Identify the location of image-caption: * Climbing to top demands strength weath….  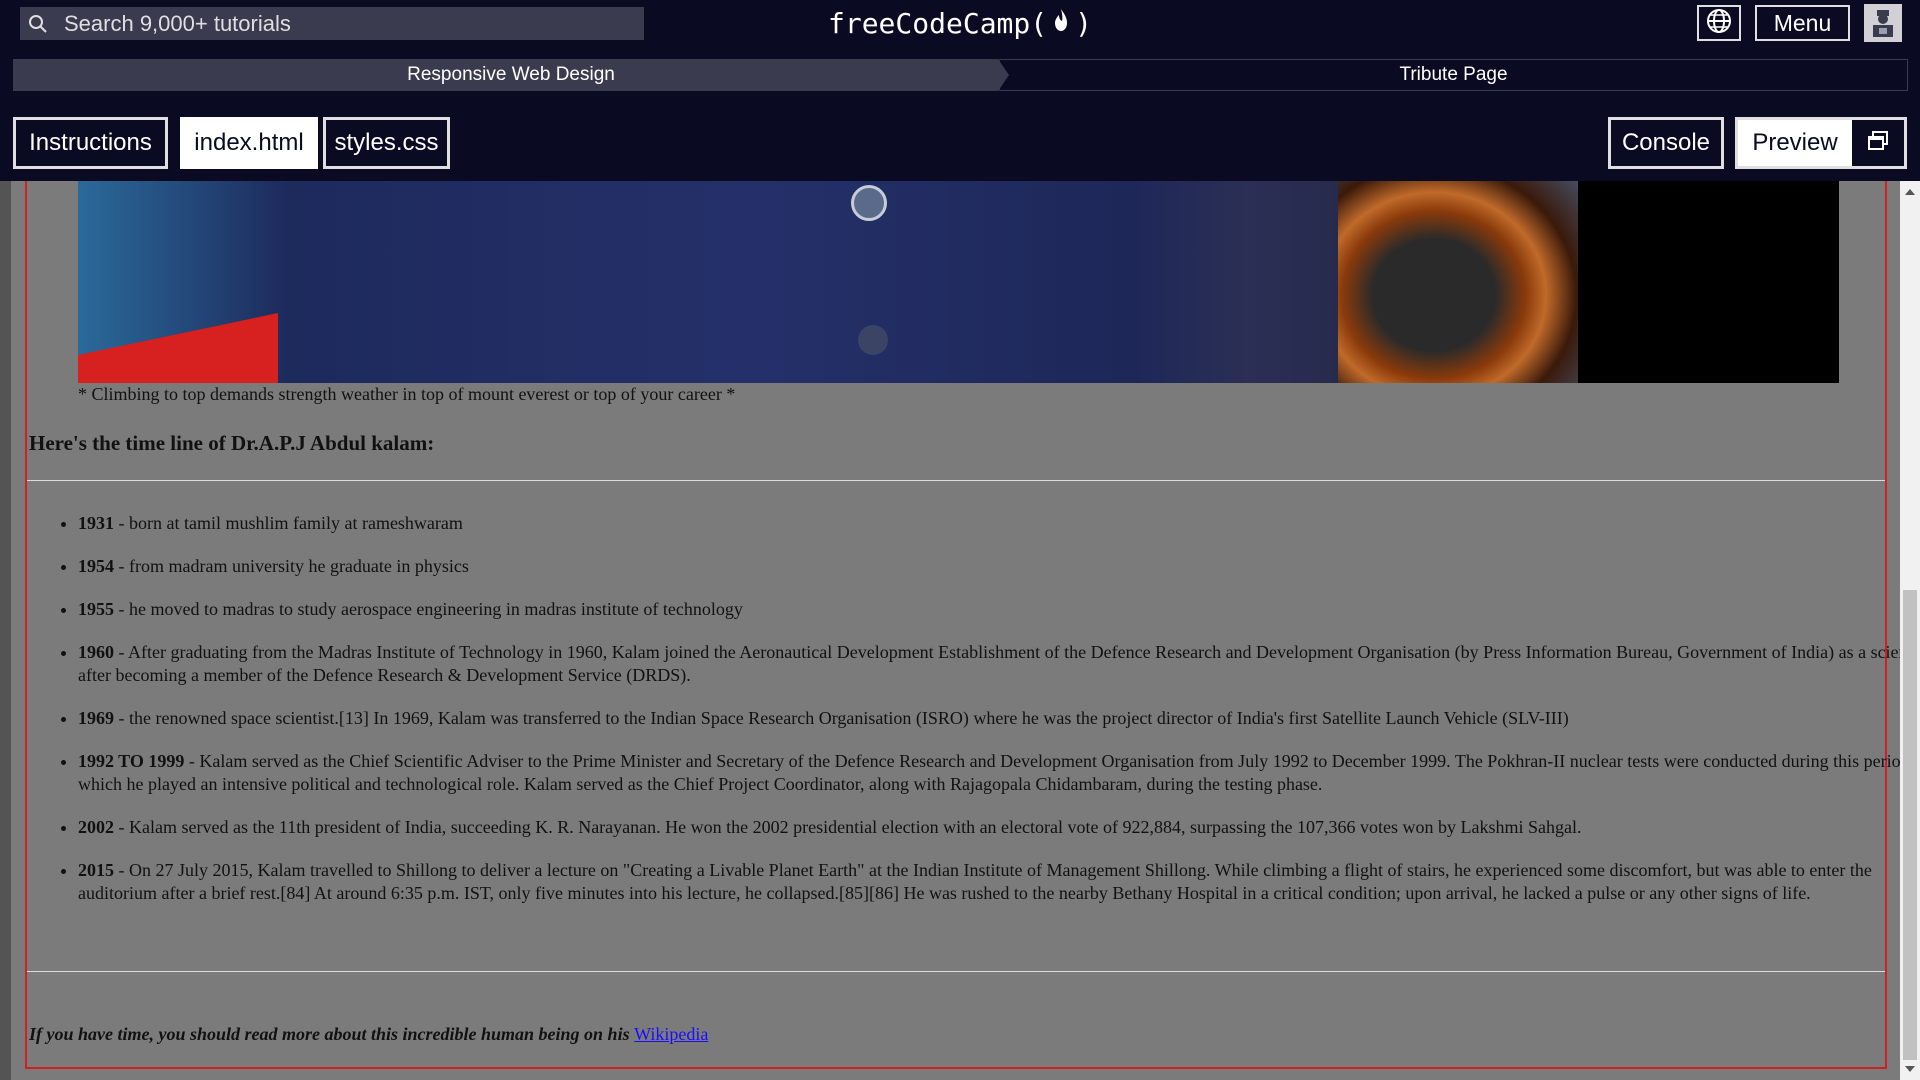
(407, 394).